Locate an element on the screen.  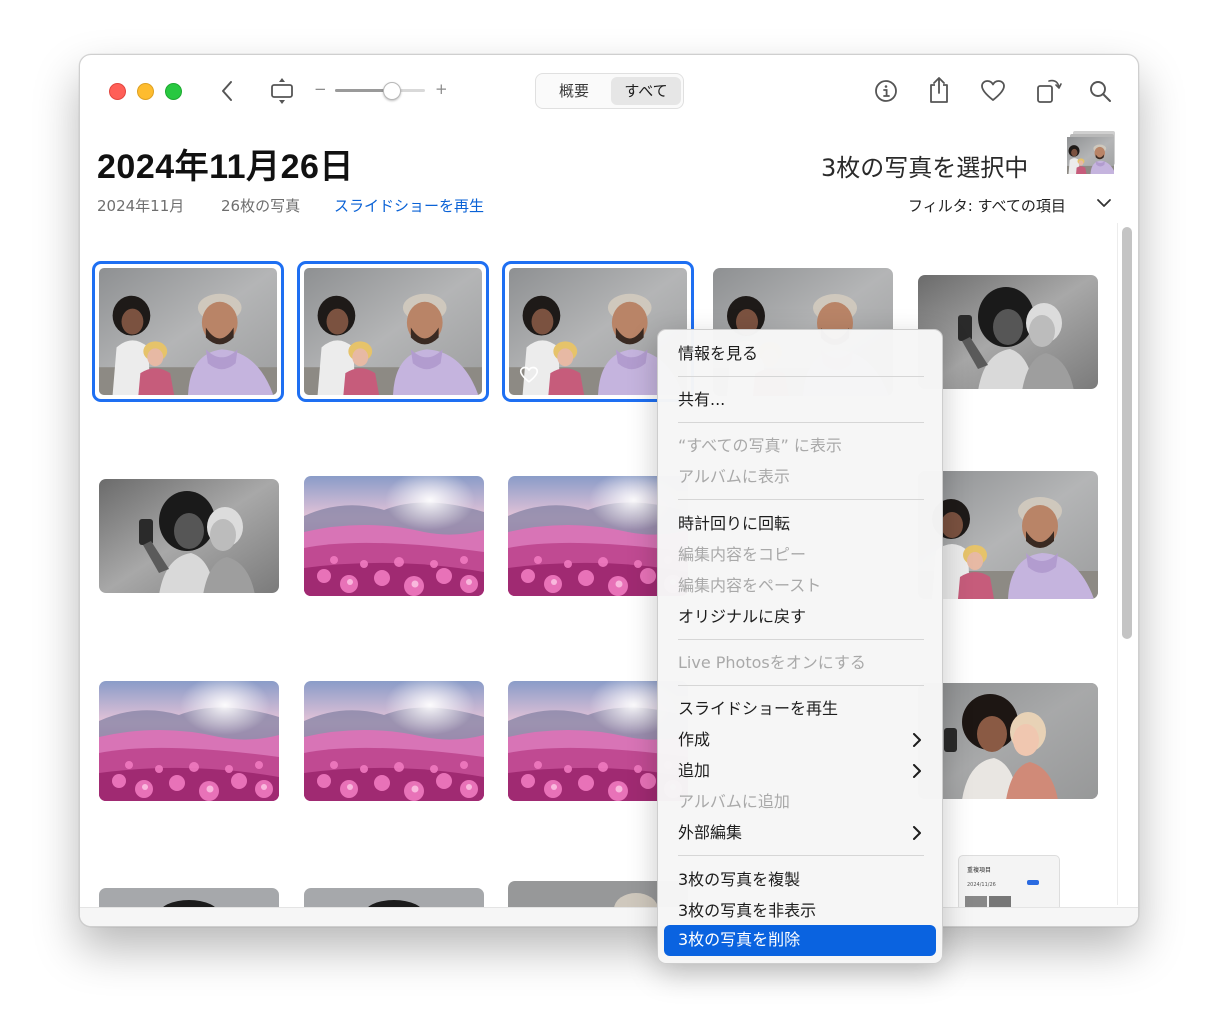
mini-screenshot-title: 重複項目 is located at coordinates (979, 870).